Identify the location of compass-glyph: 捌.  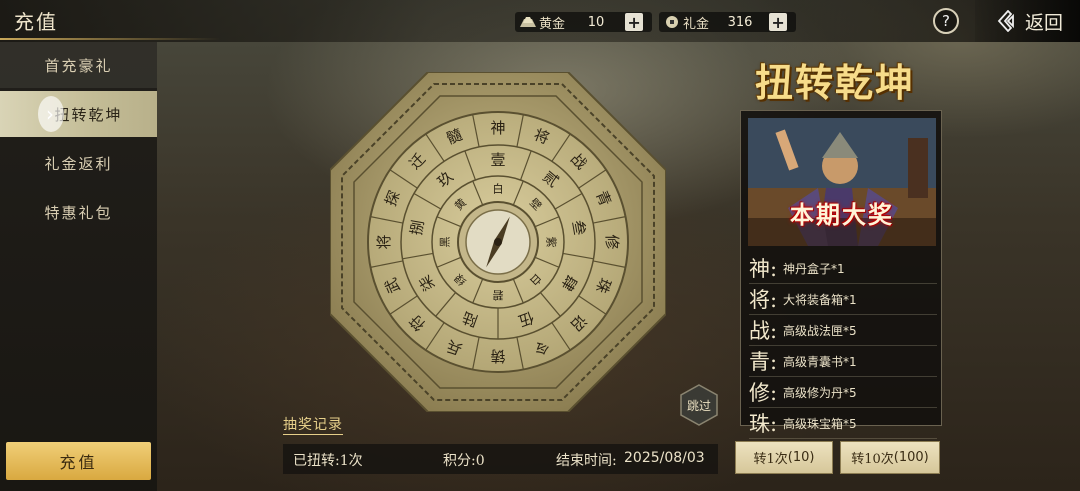
(417, 228).